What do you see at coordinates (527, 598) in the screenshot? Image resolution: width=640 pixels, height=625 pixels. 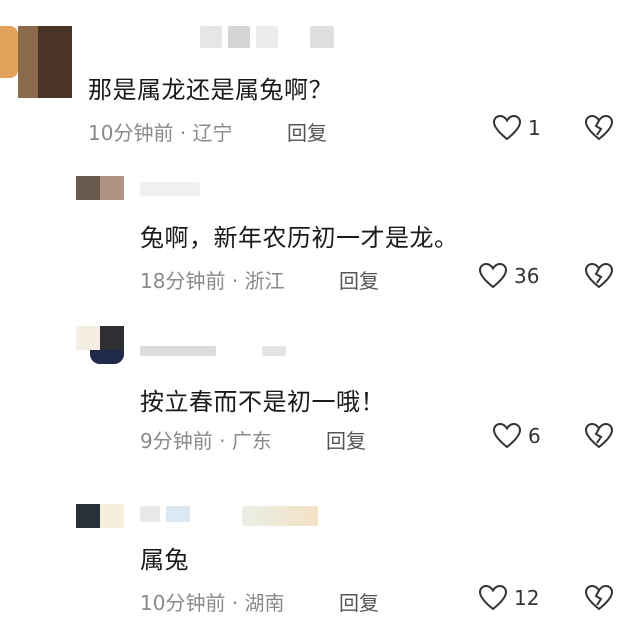 I see `like-count: 12` at bounding box center [527, 598].